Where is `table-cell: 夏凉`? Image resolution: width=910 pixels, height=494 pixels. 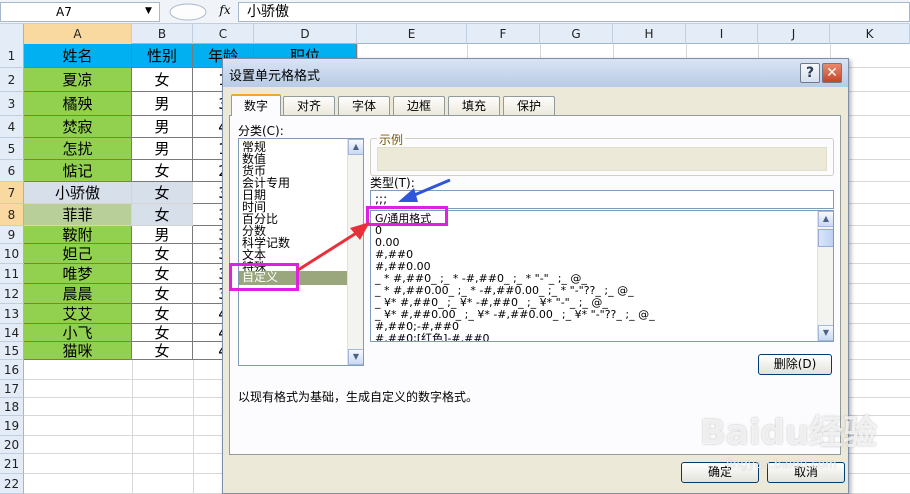
table-cell: 夏凉 is located at coordinates (78, 80).